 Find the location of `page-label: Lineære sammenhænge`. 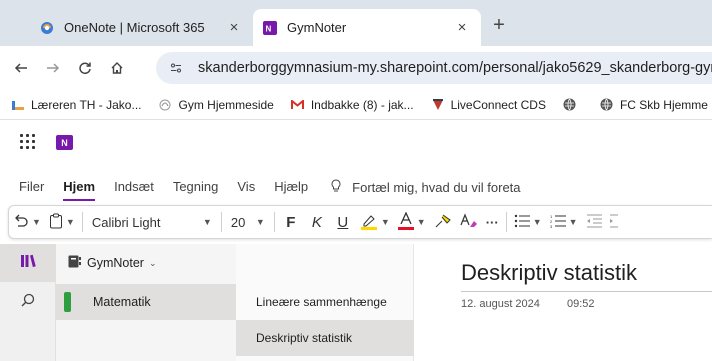

page-label: Lineære sammenhænge is located at coordinates (321, 302).